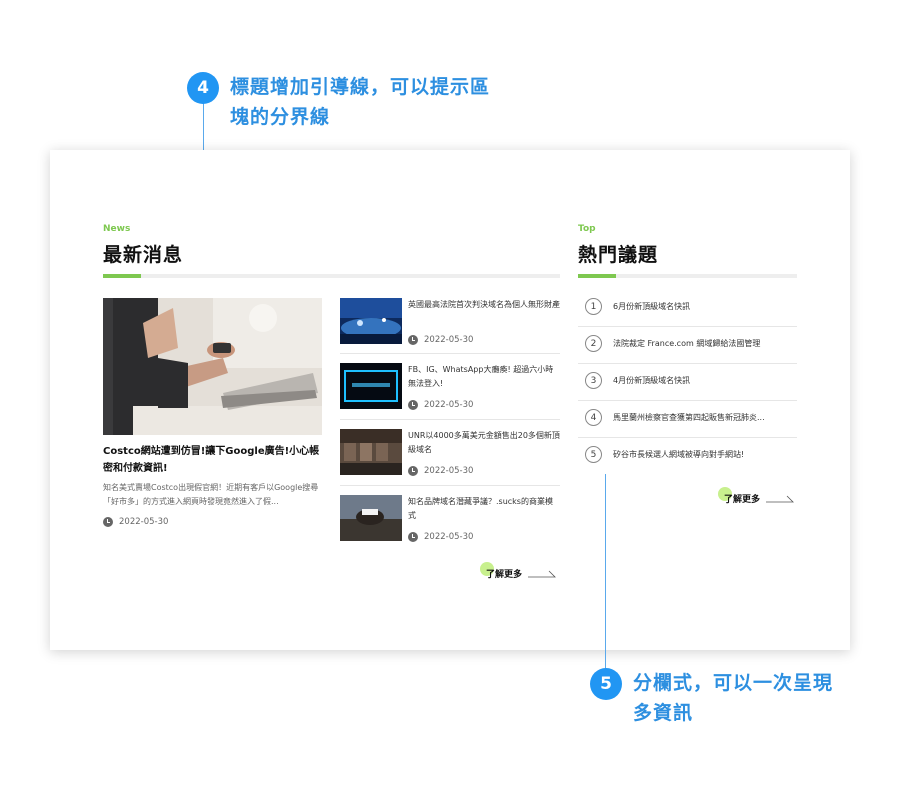 The width and height of the screenshot is (900, 800). I want to click on news-more-label: 了解更多, so click(504, 575).